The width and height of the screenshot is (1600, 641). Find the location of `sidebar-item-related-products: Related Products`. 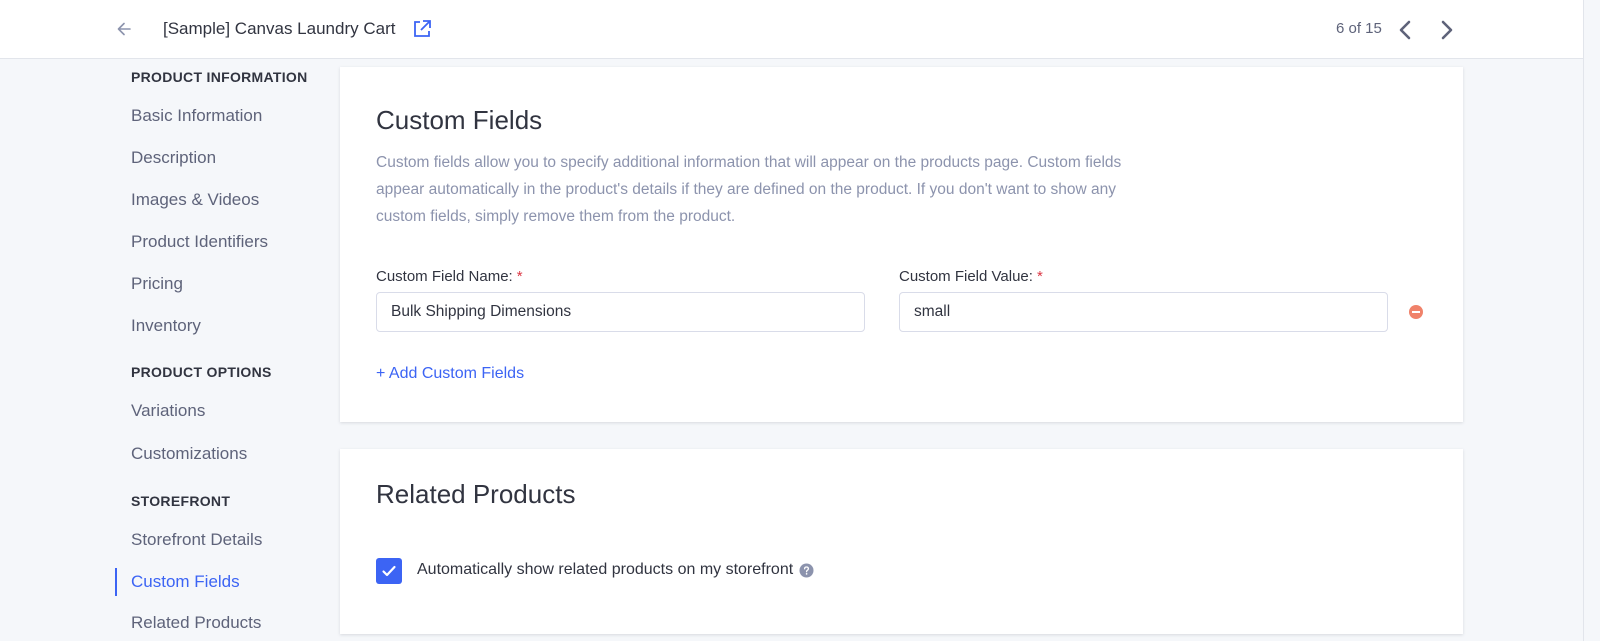

sidebar-item-related-products: Related Products is located at coordinates (196, 623).